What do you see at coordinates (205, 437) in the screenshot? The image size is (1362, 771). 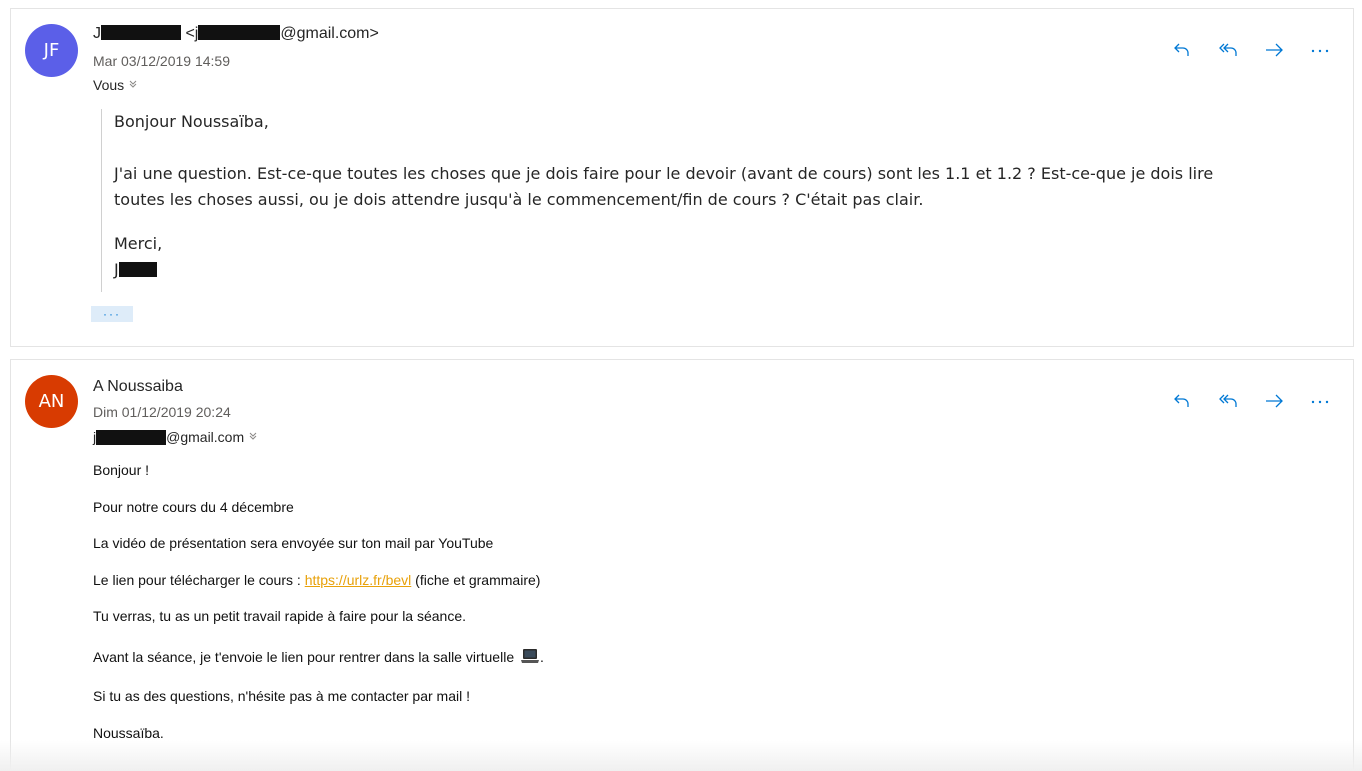 I see `recipient-domain: @gmail.com` at bounding box center [205, 437].